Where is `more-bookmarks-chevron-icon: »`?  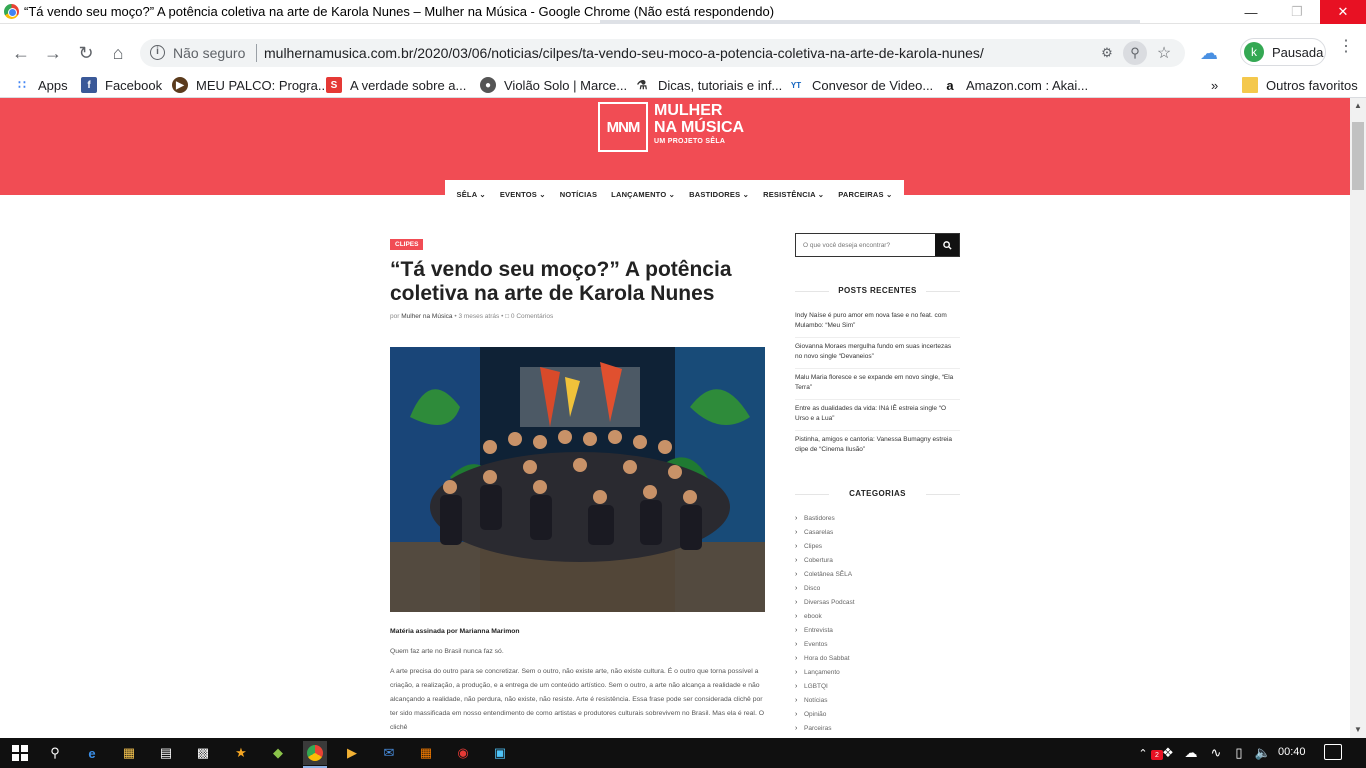
more-bookmarks-chevron-icon: » is located at coordinates (1214, 85).